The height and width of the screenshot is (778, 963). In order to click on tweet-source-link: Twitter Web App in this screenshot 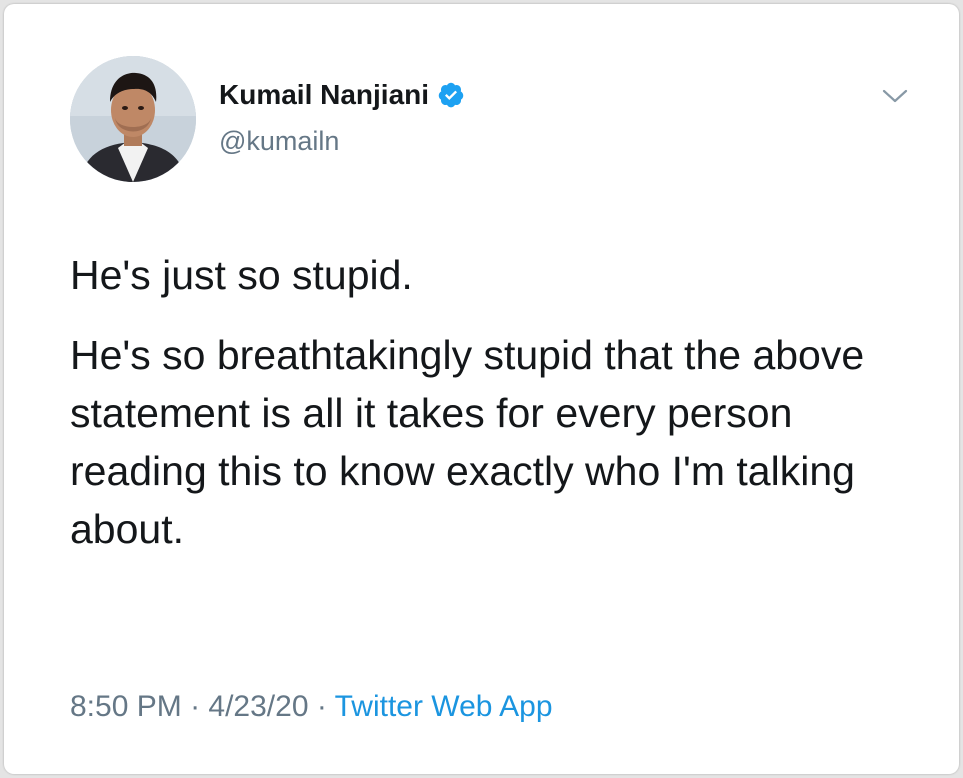, I will do `click(444, 706)`.